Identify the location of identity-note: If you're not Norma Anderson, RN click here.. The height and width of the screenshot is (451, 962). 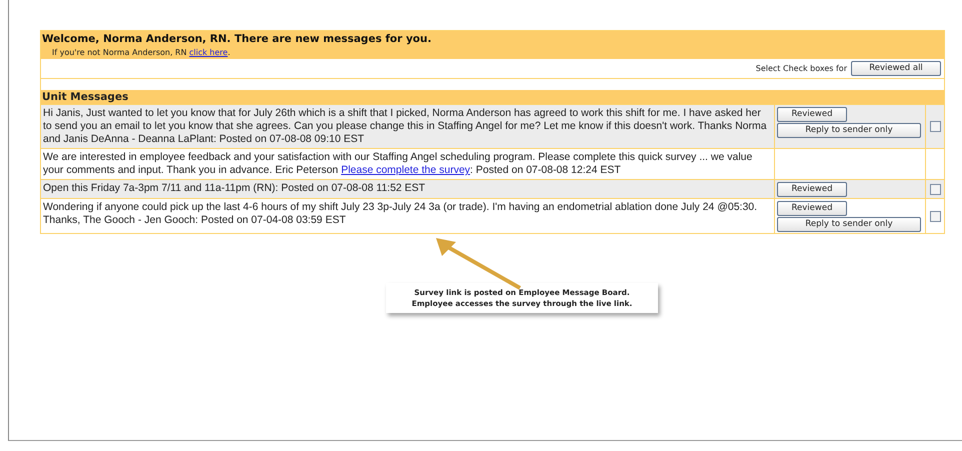
(141, 52).